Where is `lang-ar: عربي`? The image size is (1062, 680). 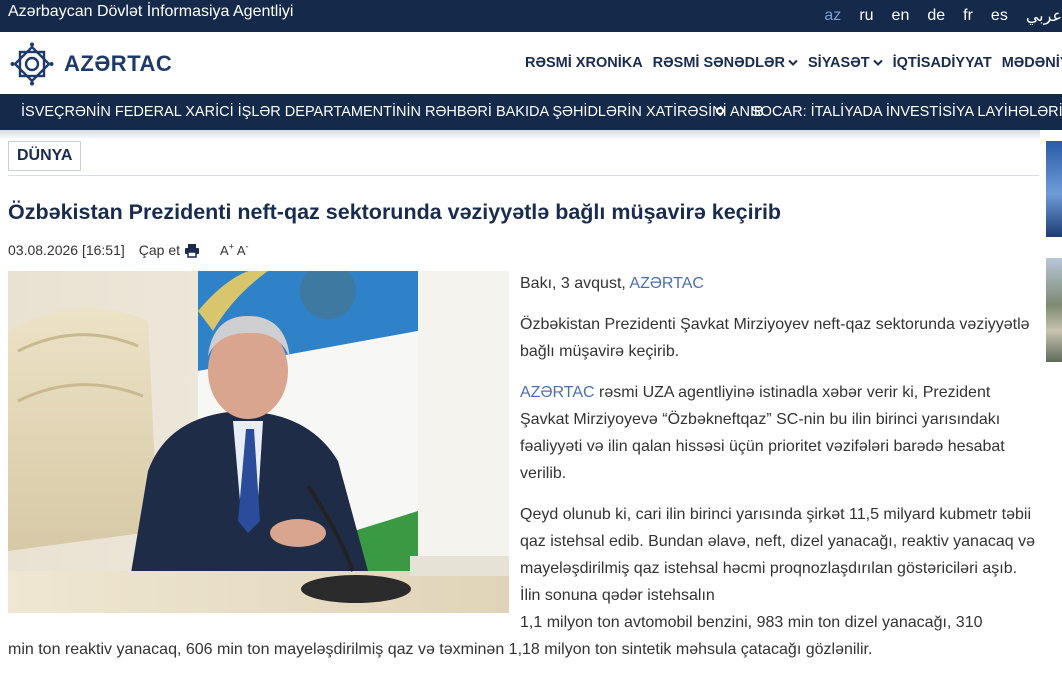
lang-ar: عربي is located at coordinates (1044, 16).